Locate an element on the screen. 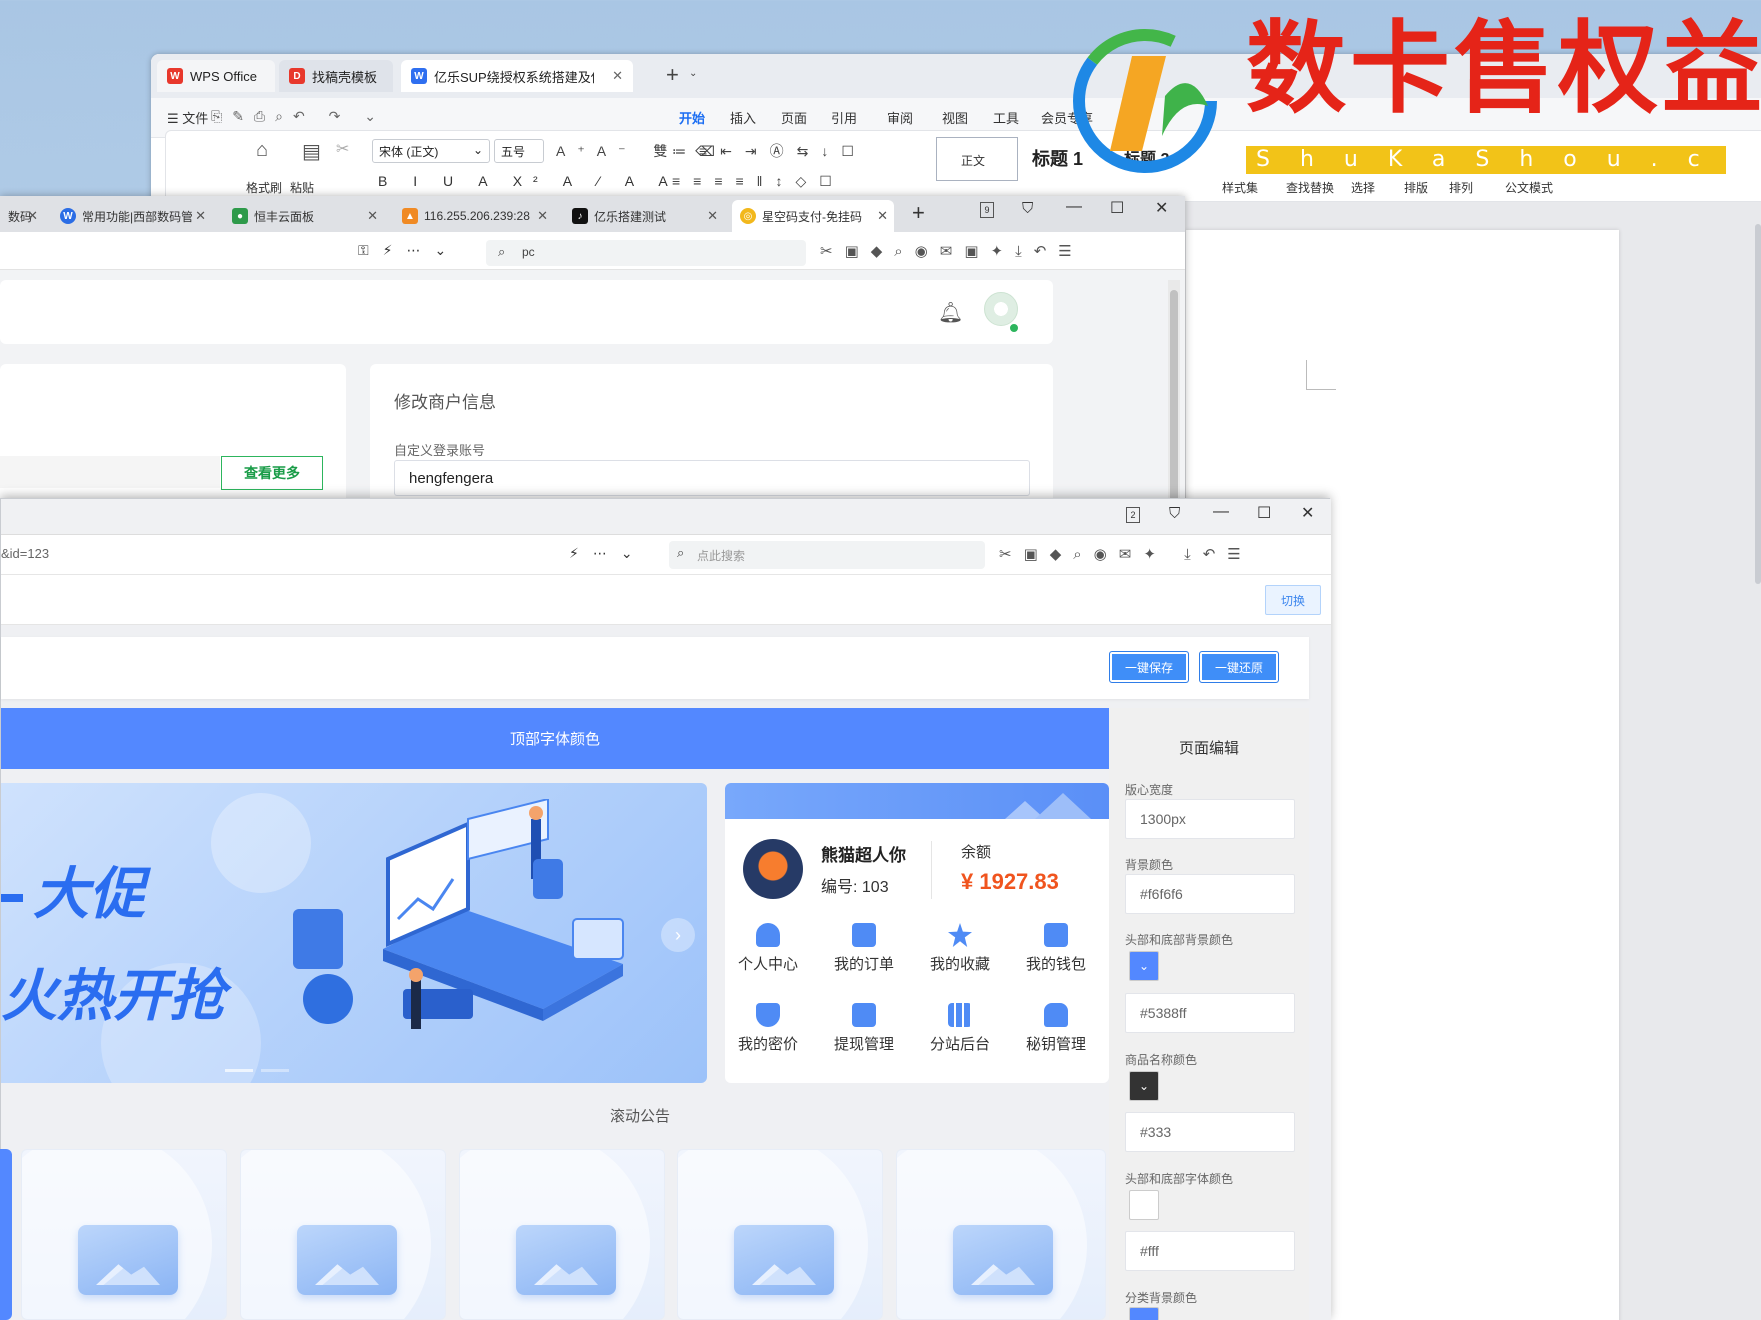 The image size is (1761, 1320). menu-my-orders: 我的订单 is located at coordinates (864, 948).